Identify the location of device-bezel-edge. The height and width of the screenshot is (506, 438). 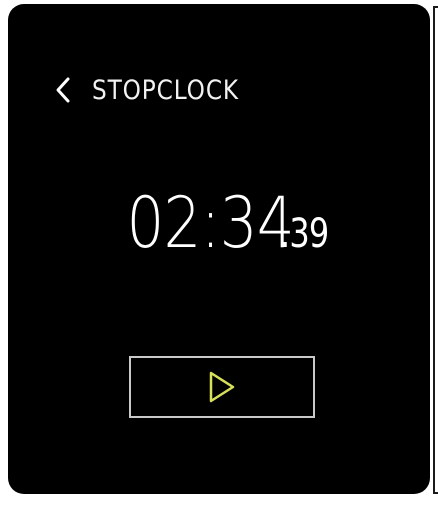
(435, 250).